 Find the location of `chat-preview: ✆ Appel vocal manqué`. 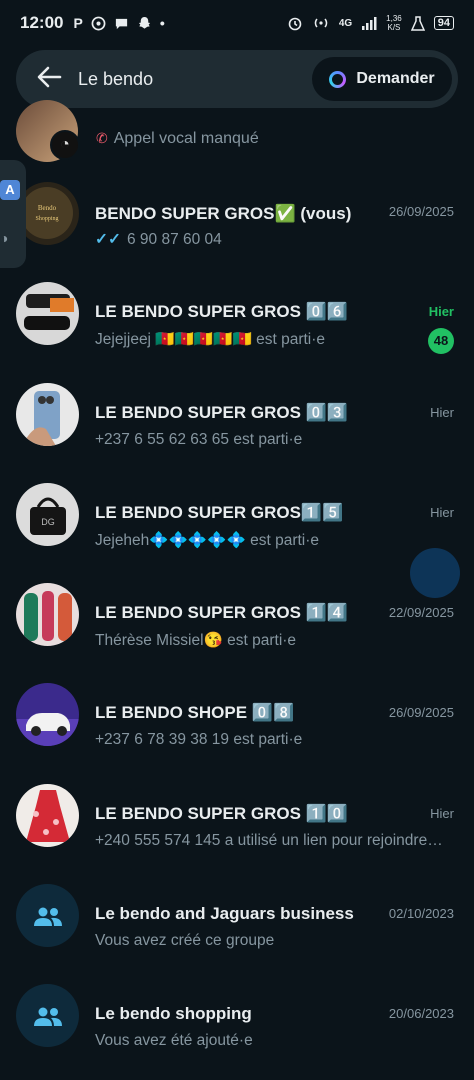

chat-preview: ✆ Appel vocal manqué is located at coordinates (177, 139).